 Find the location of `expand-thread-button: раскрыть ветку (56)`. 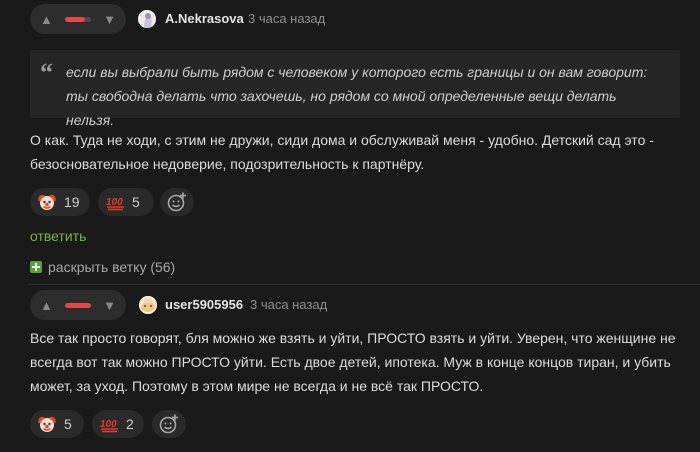

expand-thread-button: раскрыть ветку (56) is located at coordinates (102, 267).